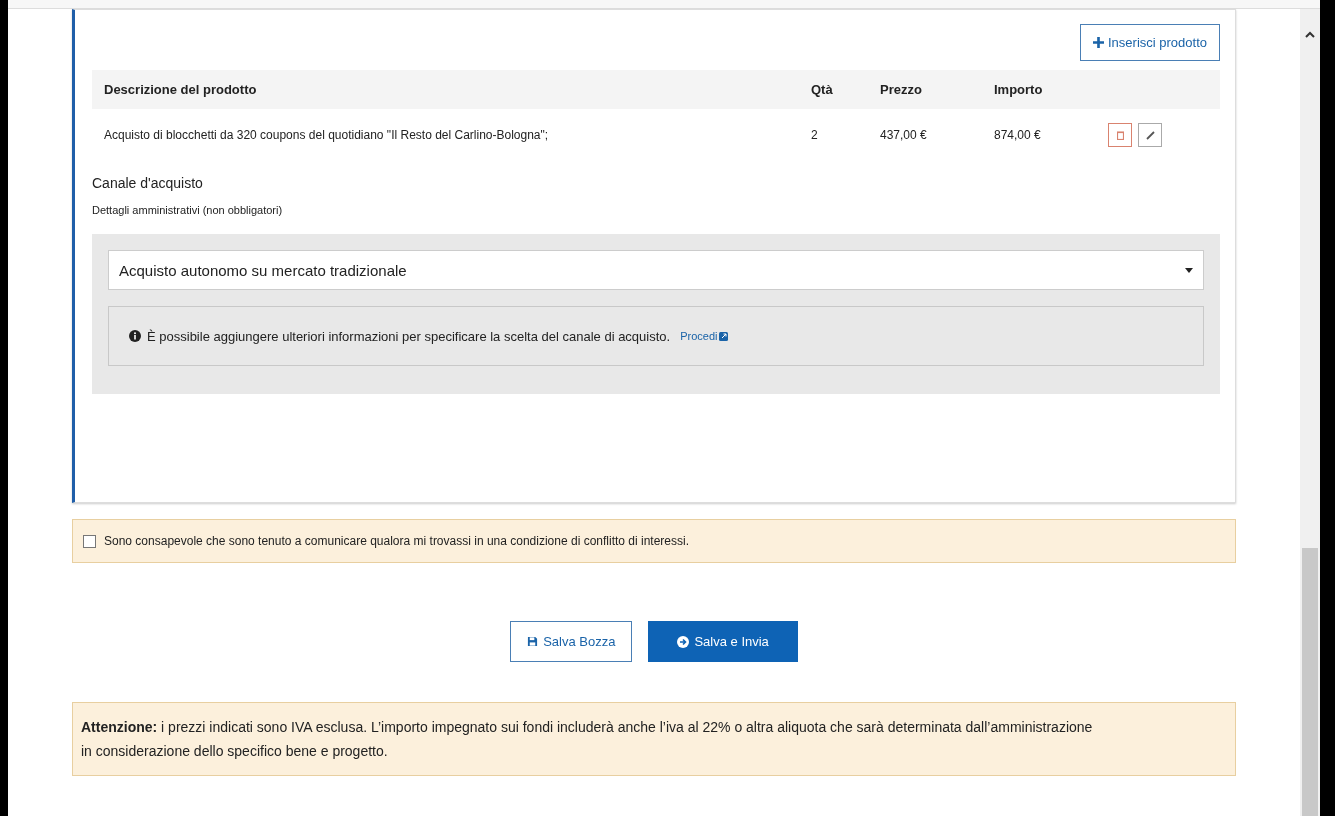 The width and height of the screenshot is (1335, 816). I want to click on trash-icon, so click(1120, 135).